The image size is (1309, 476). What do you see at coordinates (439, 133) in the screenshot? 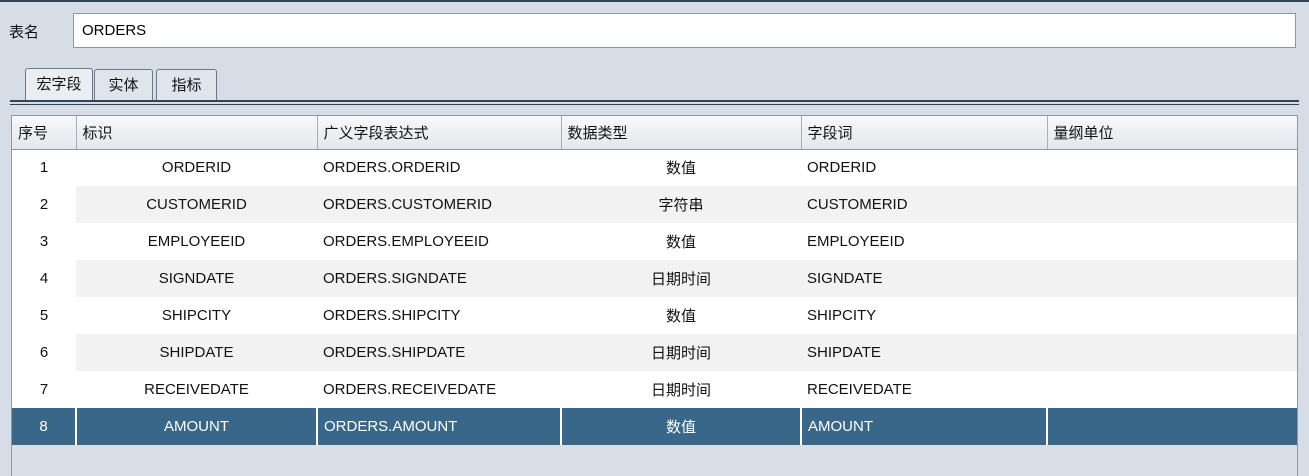
I see `column-header-expression: 广义字段表达式` at bounding box center [439, 133].